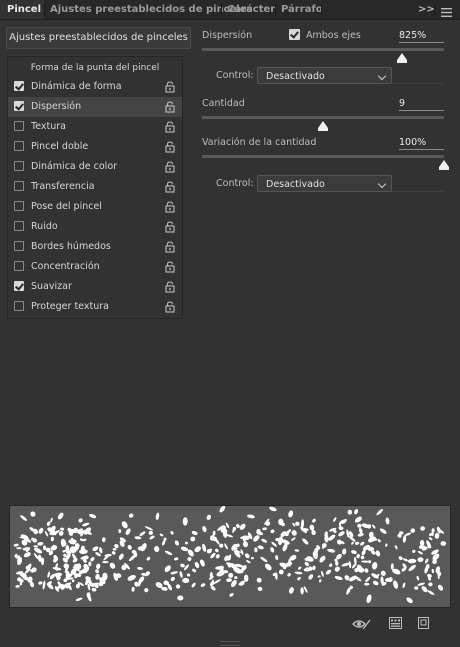 The image size is (460, 647). What do you see at coordinates (323, 126) in the screenshot?
I see `count-slider-thumb` at bounding box center [323, 126].